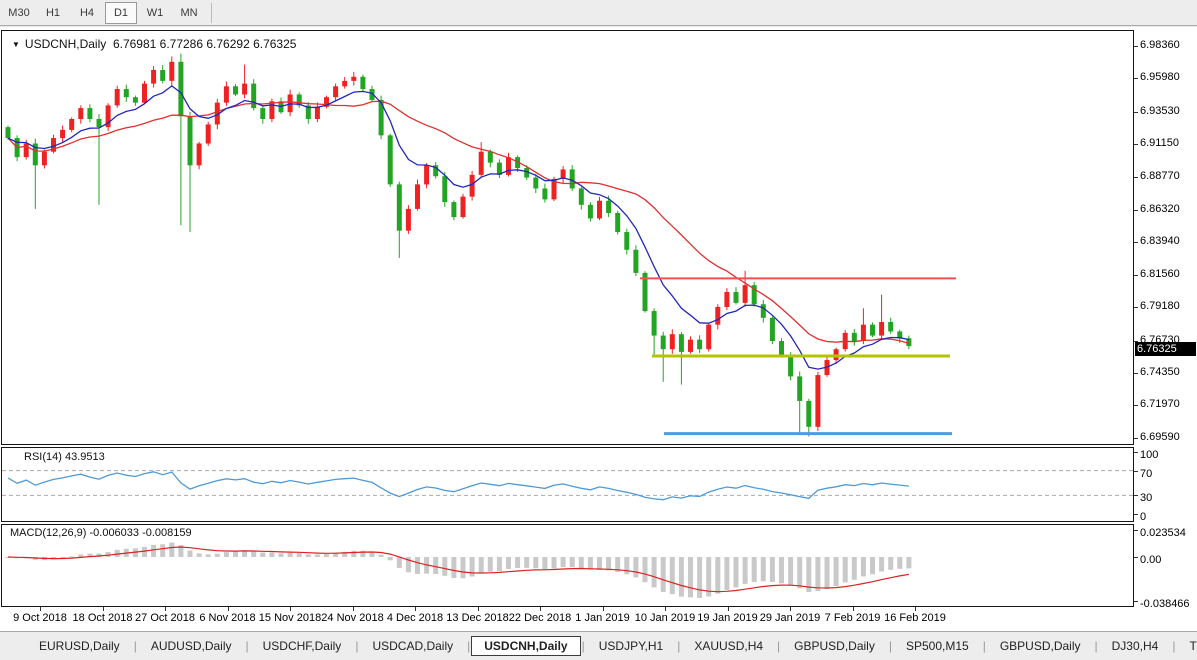  What do you see at coordinates (1186, 646) in the screenshot?
I see `tab-tech100-h1: TECH100,H1` at bounding box center [1186, 646].